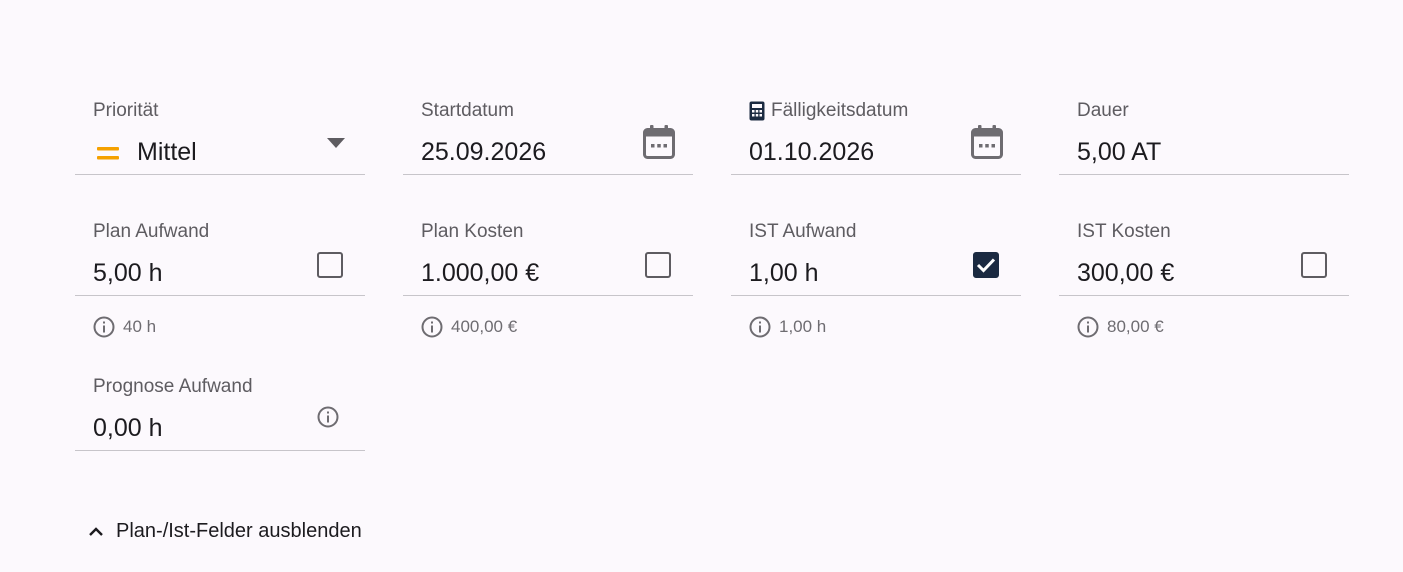 The height and width of the screenshot is (572, 1403). What do you see at coordinates (96, 532) in the screenshot?
I see `chevron-up-icon` at bounding box center [96, 532].